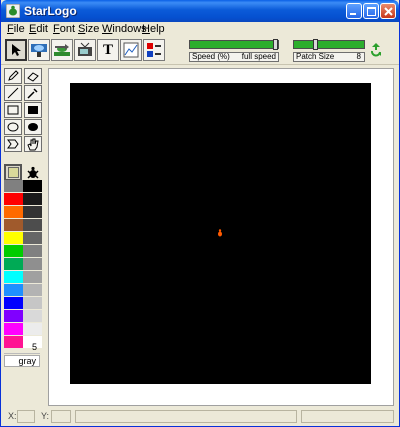 The height and width of the screenshot is (427, 400). I want to click on monitor-tool-button, so click(85, 50).